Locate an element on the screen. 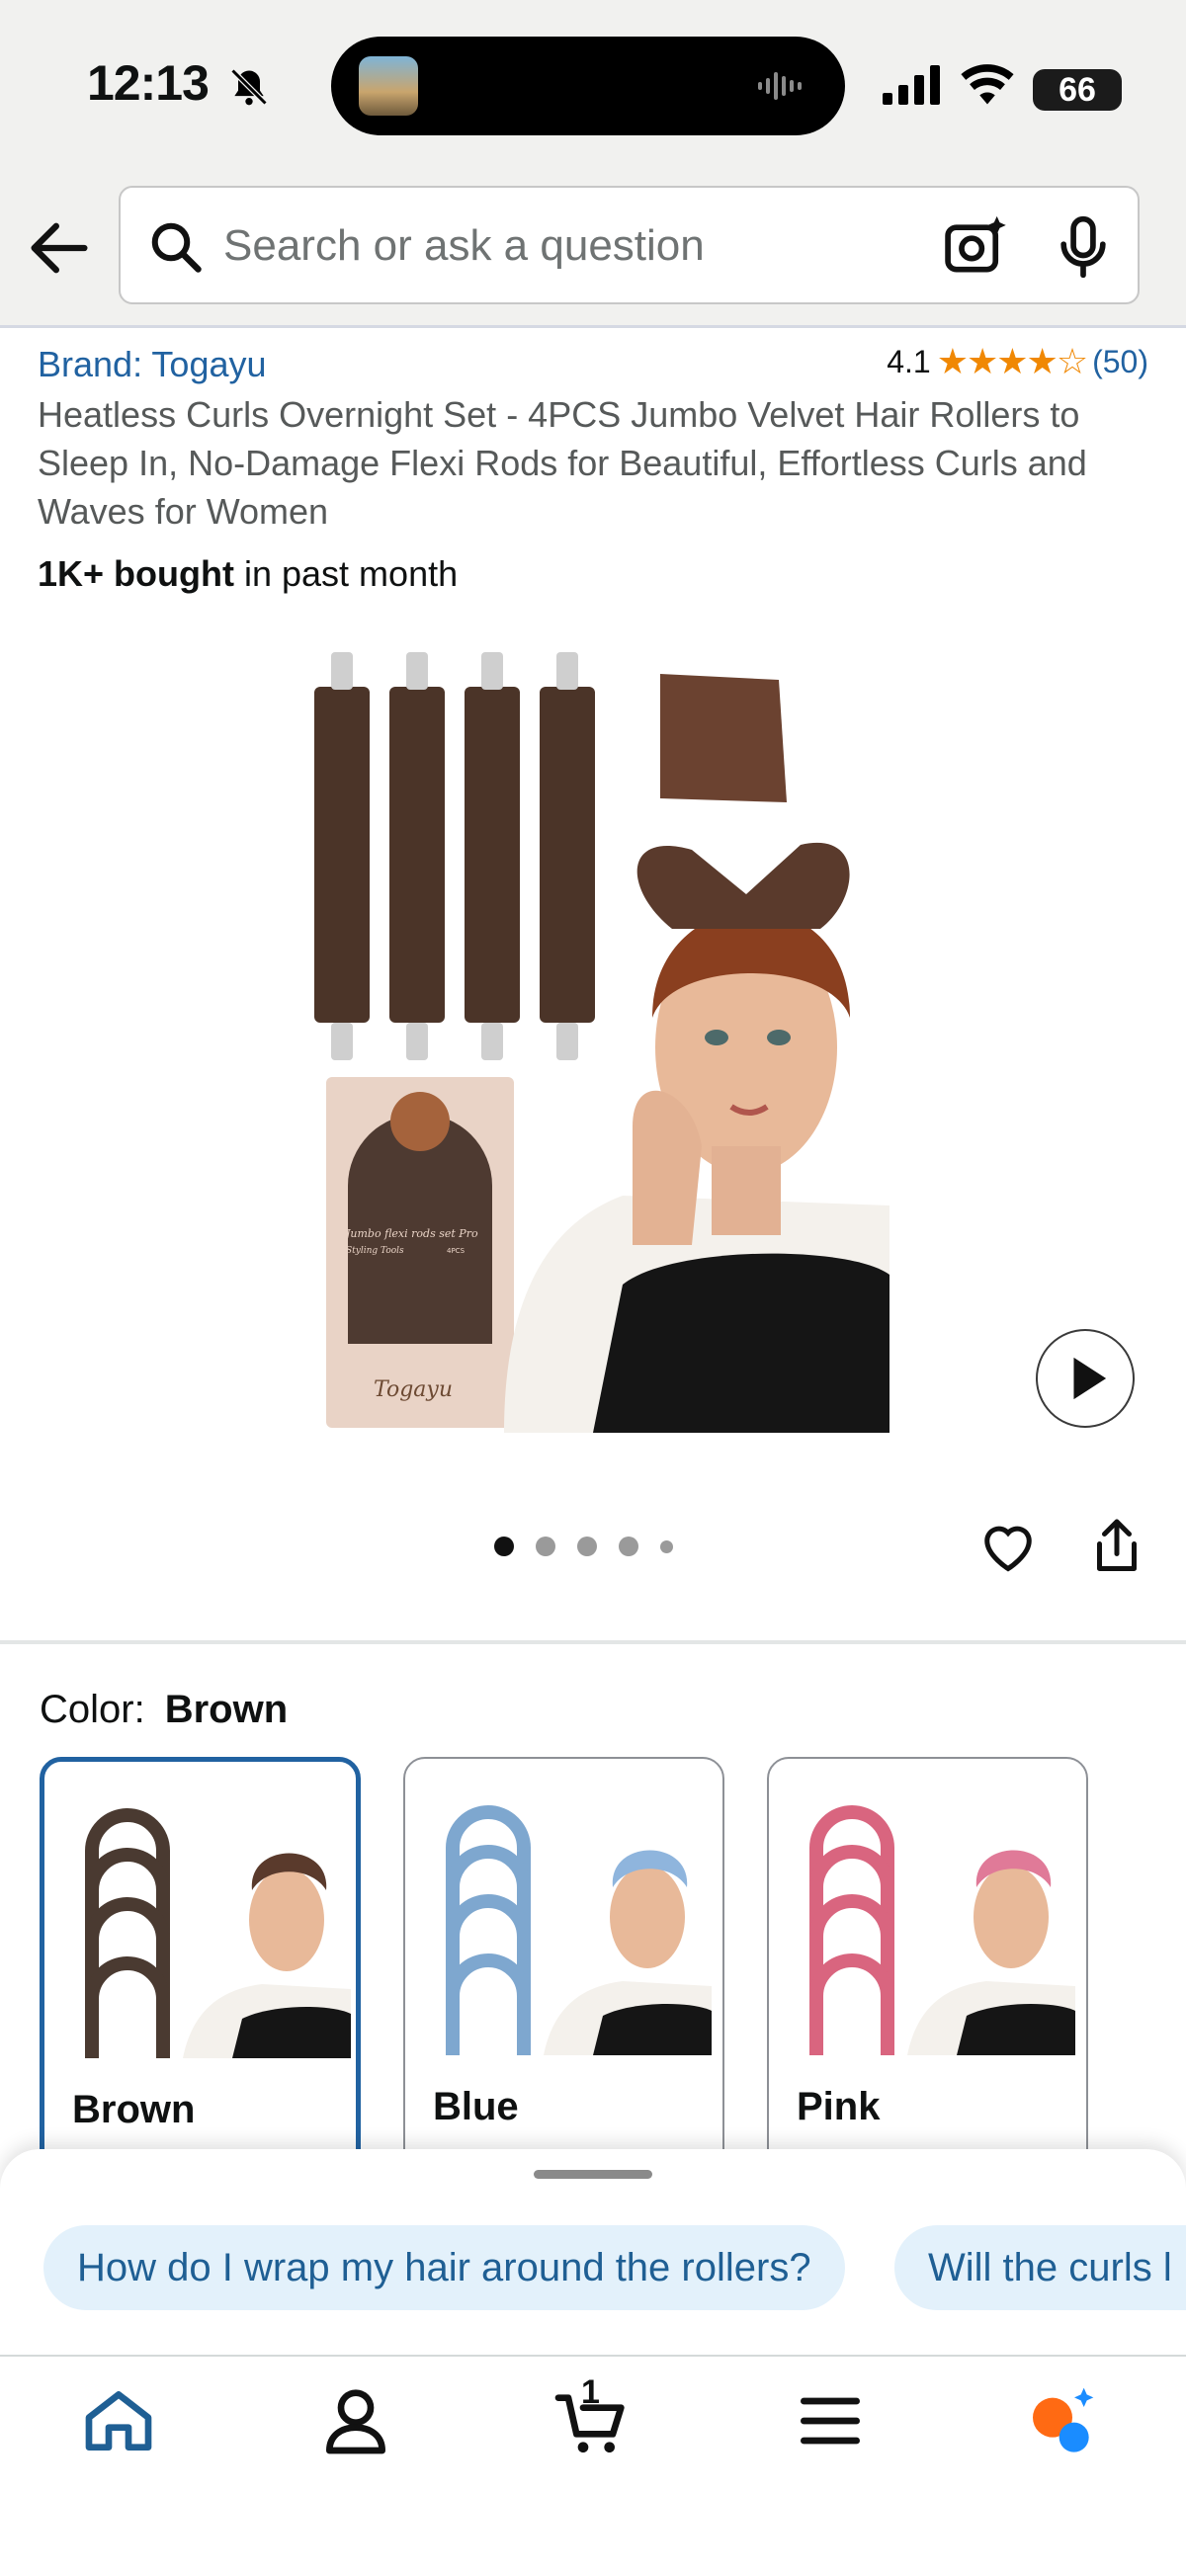  back-arrow-icon is located at coordinates (59, 248).